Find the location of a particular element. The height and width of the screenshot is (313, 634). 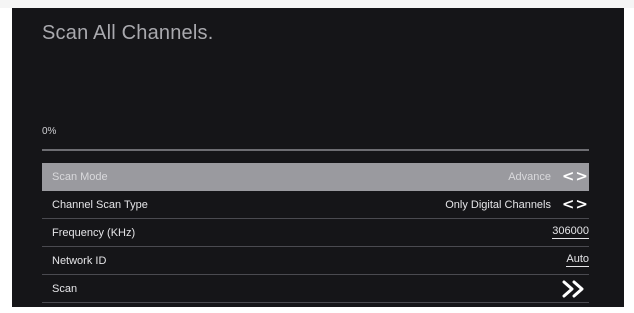

scan-progress-text: 0% is located at coordinates (49, 131).